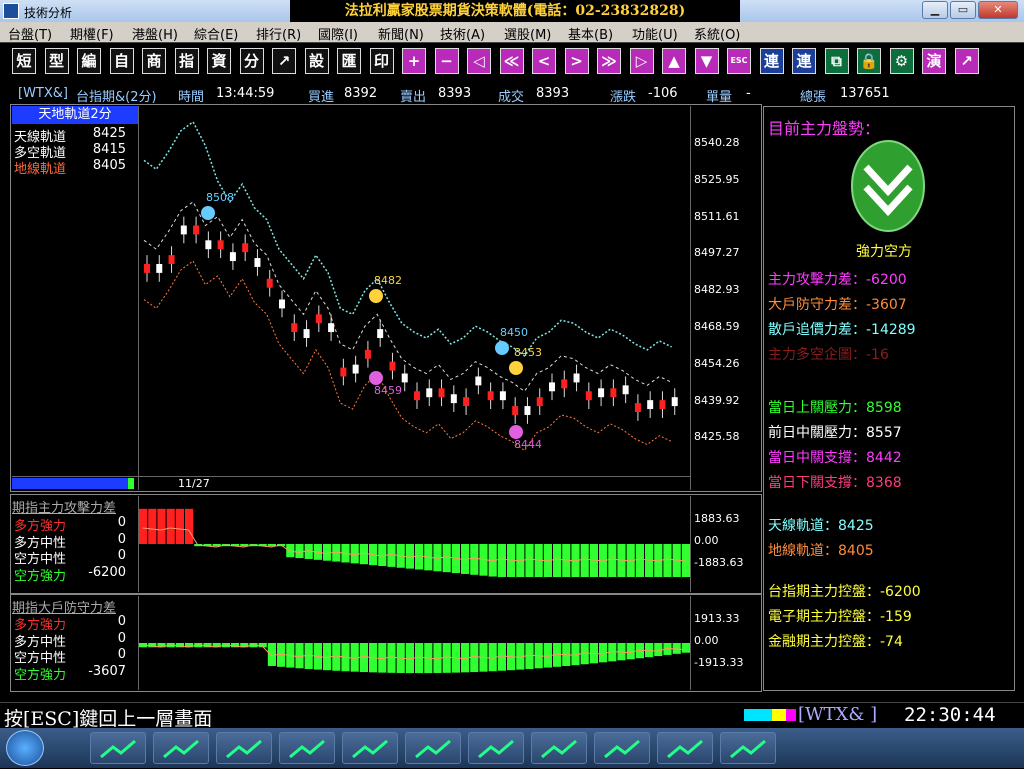  What do you see at coordinates (655, 33) in the screenshot?
I see `menu-item-10: 功能(U)` at bounding box center [655, 33].